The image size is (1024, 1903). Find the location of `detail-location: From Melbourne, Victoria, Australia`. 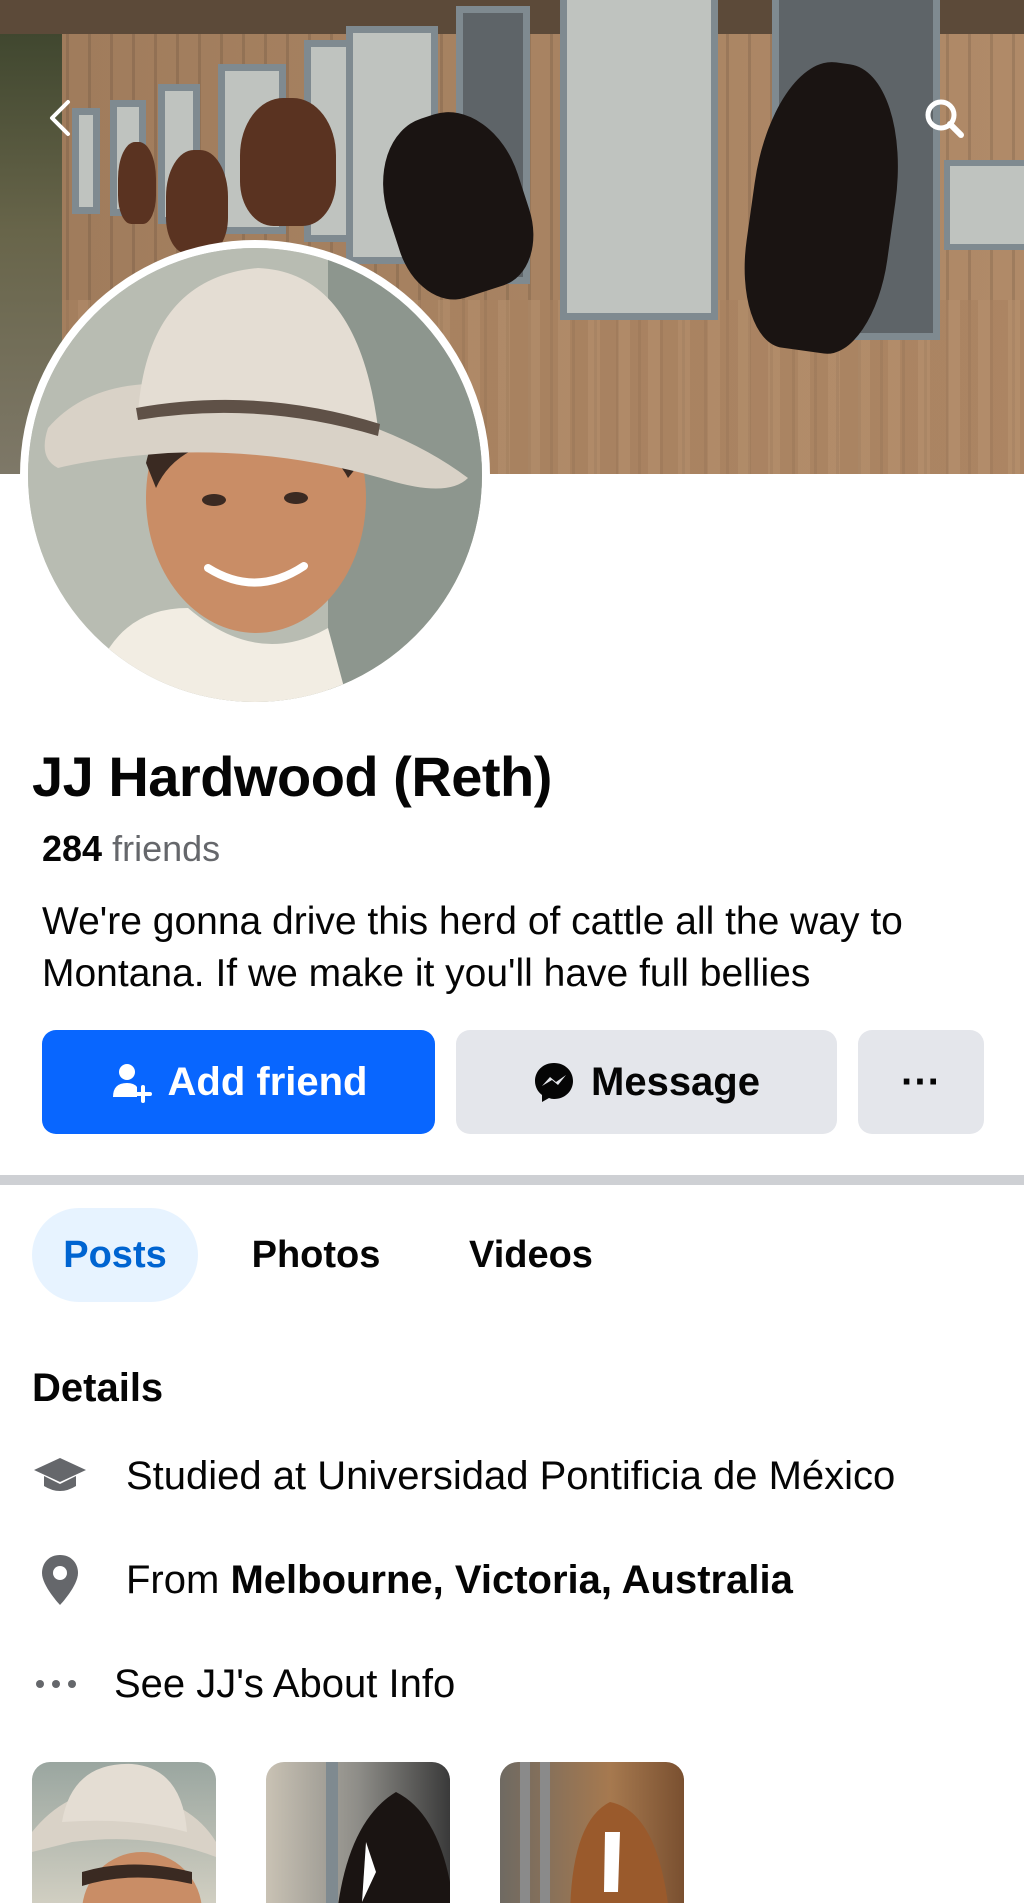

detail-location: From Melbourne, Victoria, Australia is located at coordinates (412, 1580).